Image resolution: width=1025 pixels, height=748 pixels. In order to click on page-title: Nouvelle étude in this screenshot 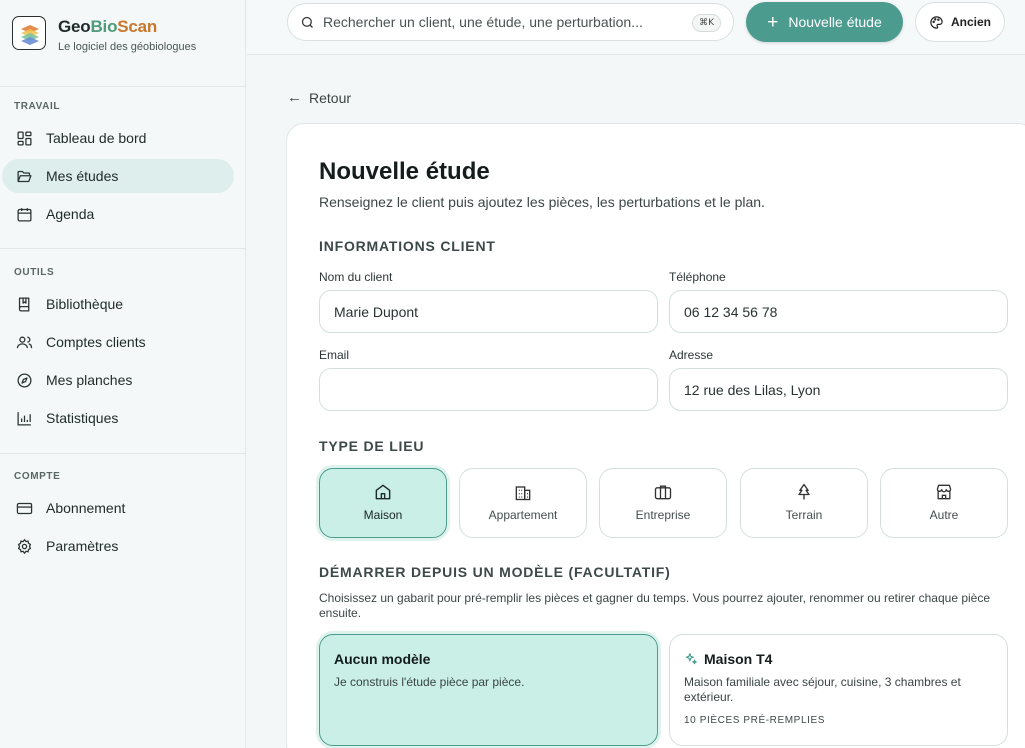, I will do `click(404, 171)`.